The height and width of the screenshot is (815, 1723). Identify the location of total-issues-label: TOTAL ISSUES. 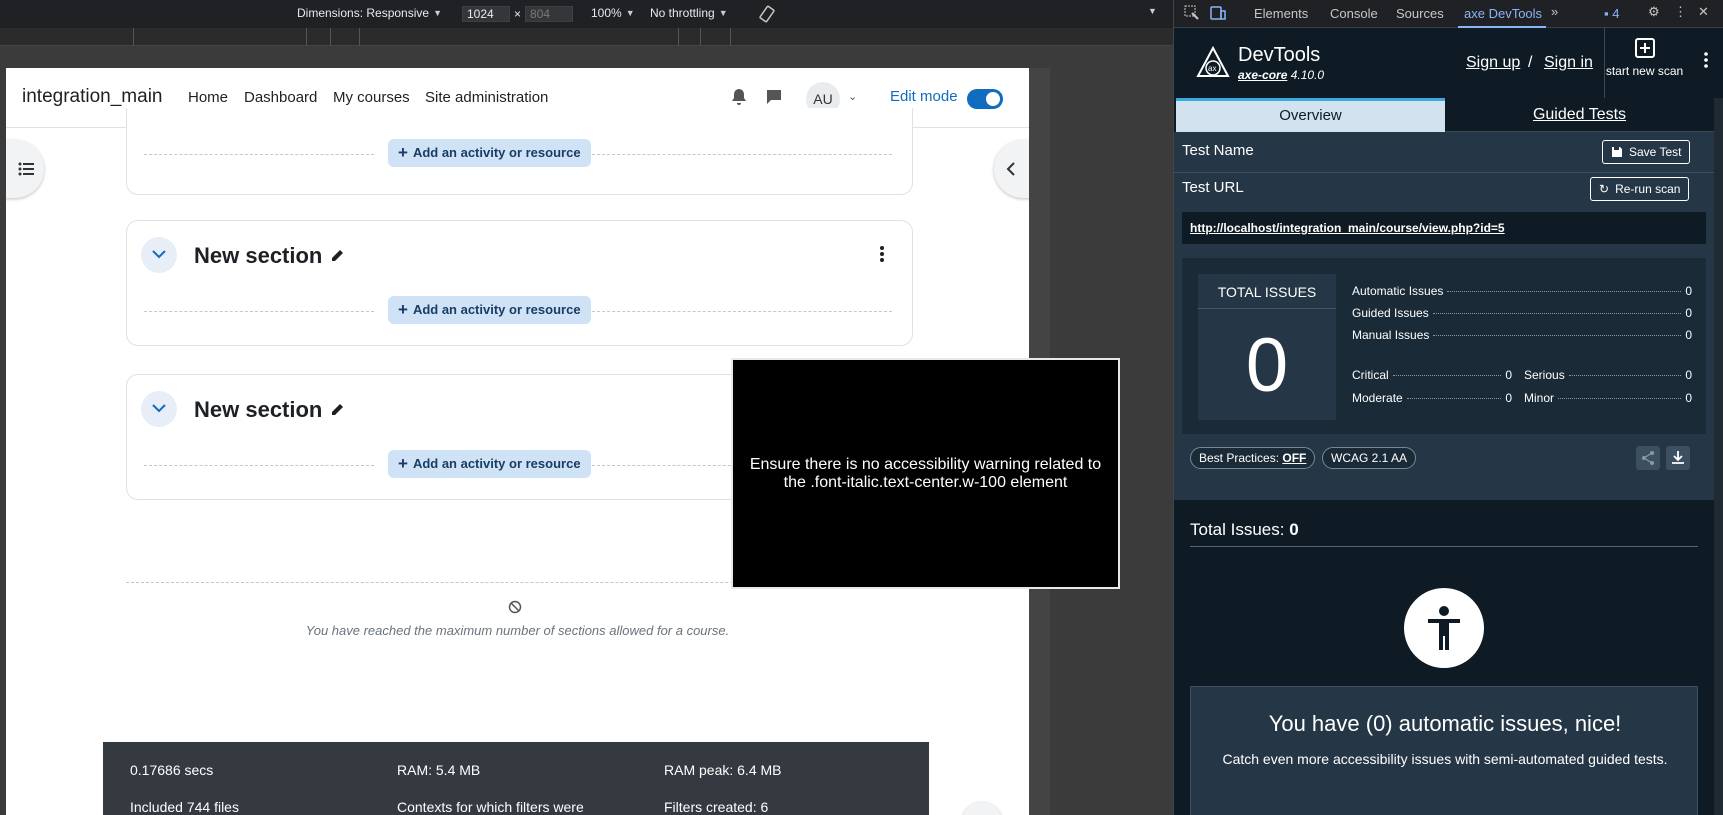
(1267, 296).